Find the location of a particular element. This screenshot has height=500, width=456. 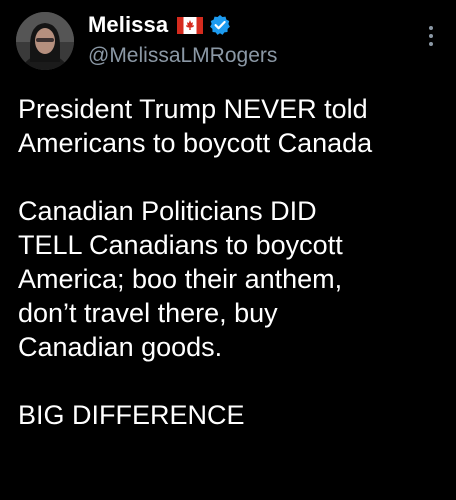

author-info: Melissa @MelissaLMRogers is located at coordinates (252, 40).